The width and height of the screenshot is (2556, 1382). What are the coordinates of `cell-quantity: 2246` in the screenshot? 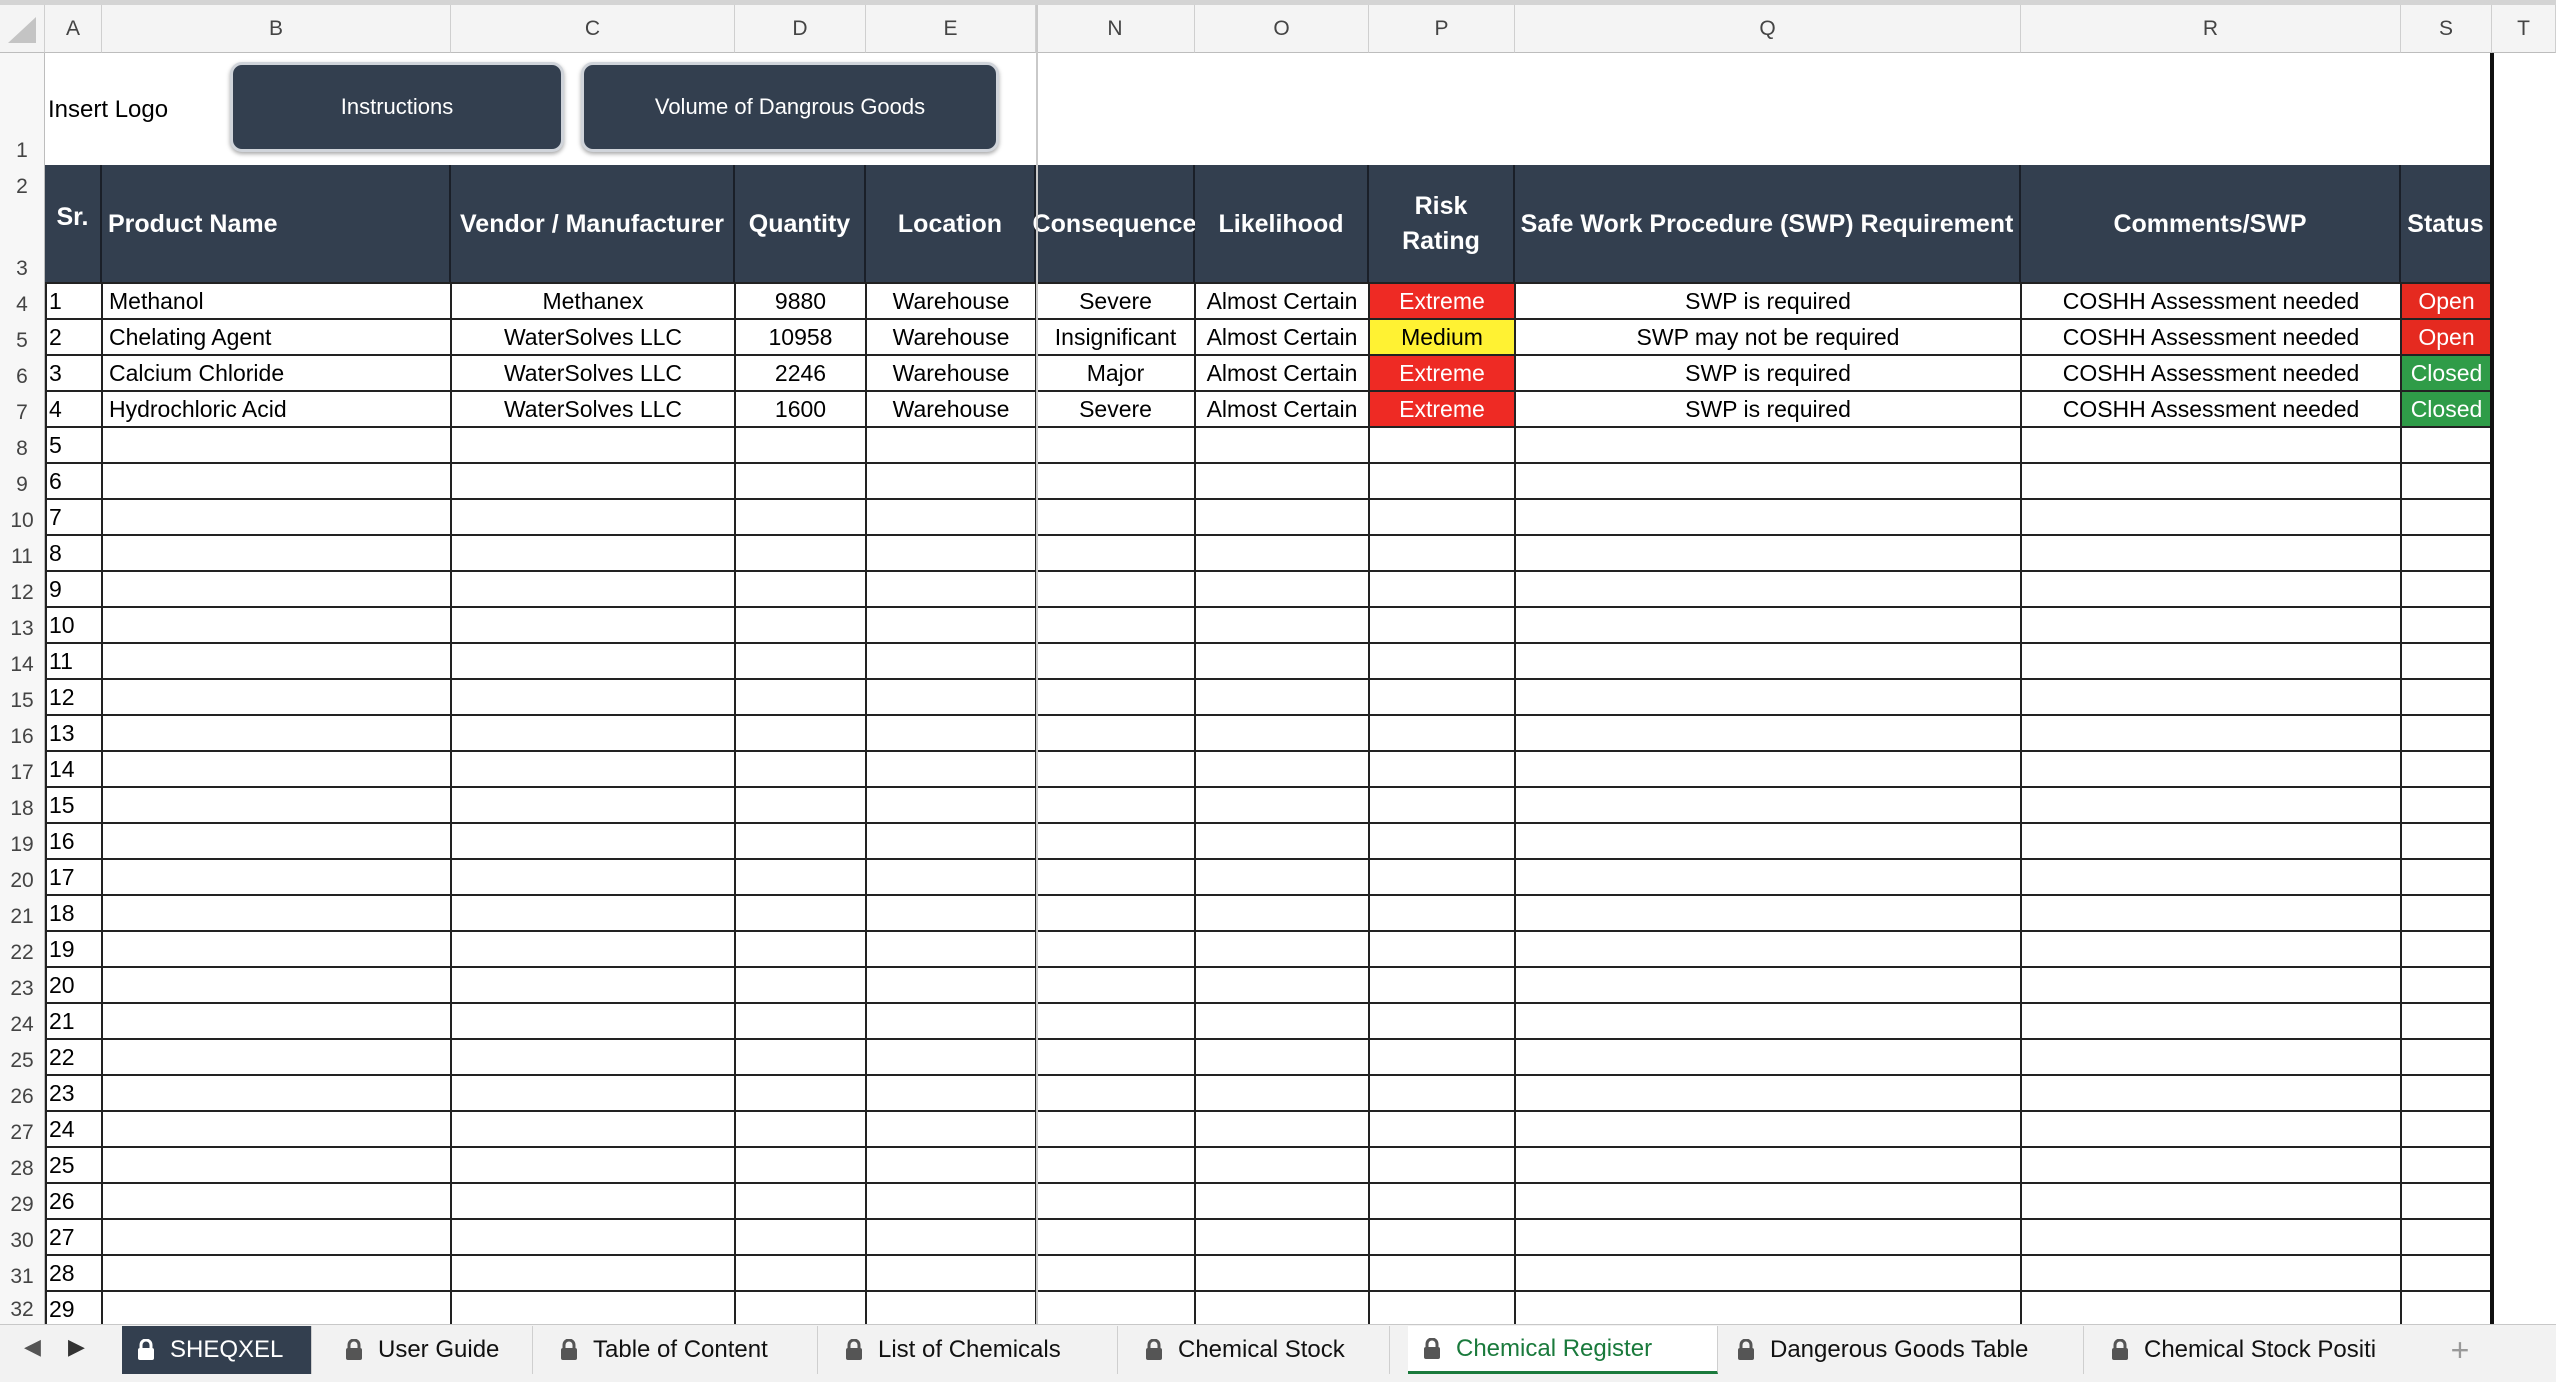 It's located at (800, 373).